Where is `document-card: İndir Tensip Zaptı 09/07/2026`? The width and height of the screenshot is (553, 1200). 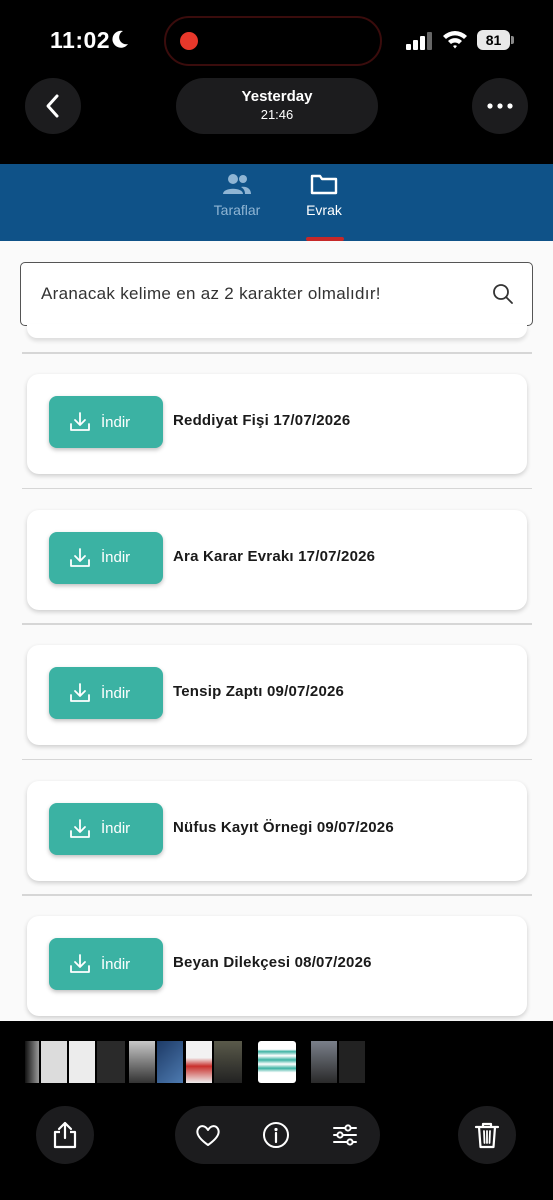
document-card: İndir Tensip Zaptı 09/07/2026 is located at coordinates (277, 695).